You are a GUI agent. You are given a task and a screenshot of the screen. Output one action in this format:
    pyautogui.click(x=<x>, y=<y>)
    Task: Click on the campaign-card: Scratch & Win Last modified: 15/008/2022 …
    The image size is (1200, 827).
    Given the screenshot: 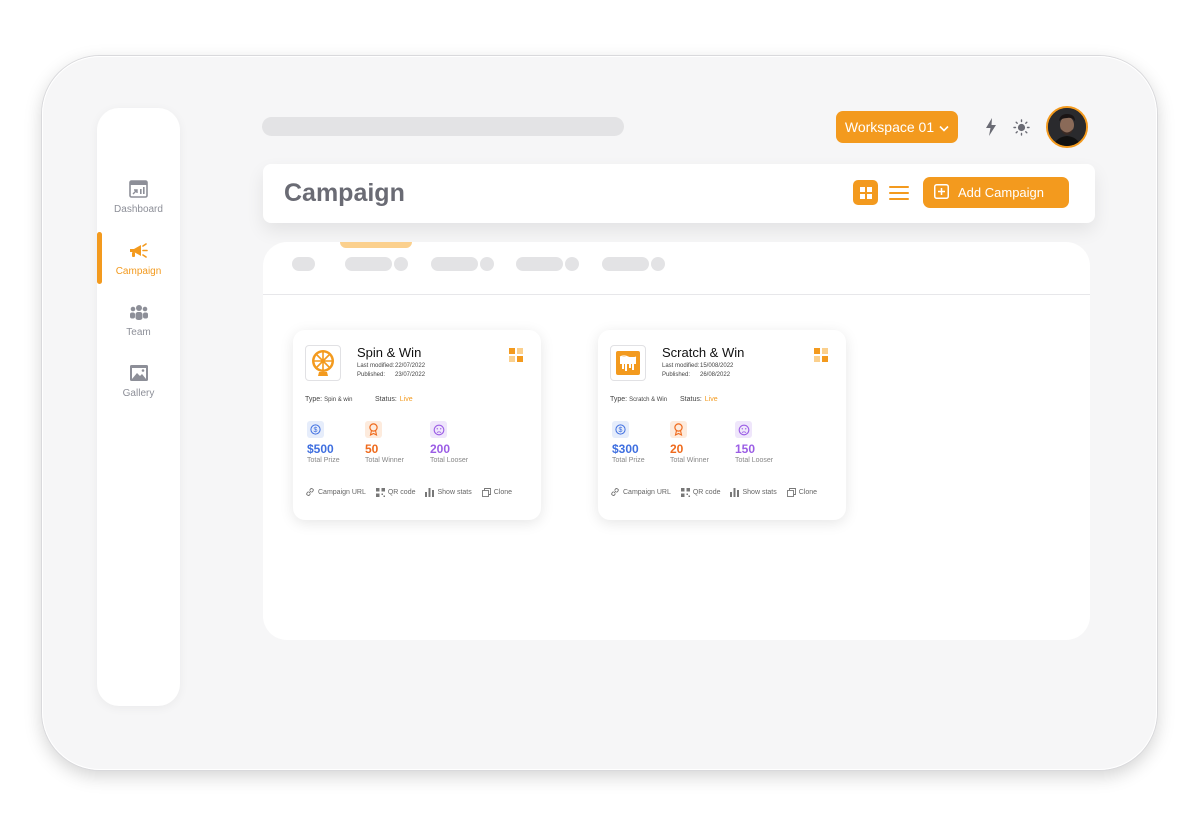 What is the action you would take?
    pyautogui.click(x=722, y=425)
    